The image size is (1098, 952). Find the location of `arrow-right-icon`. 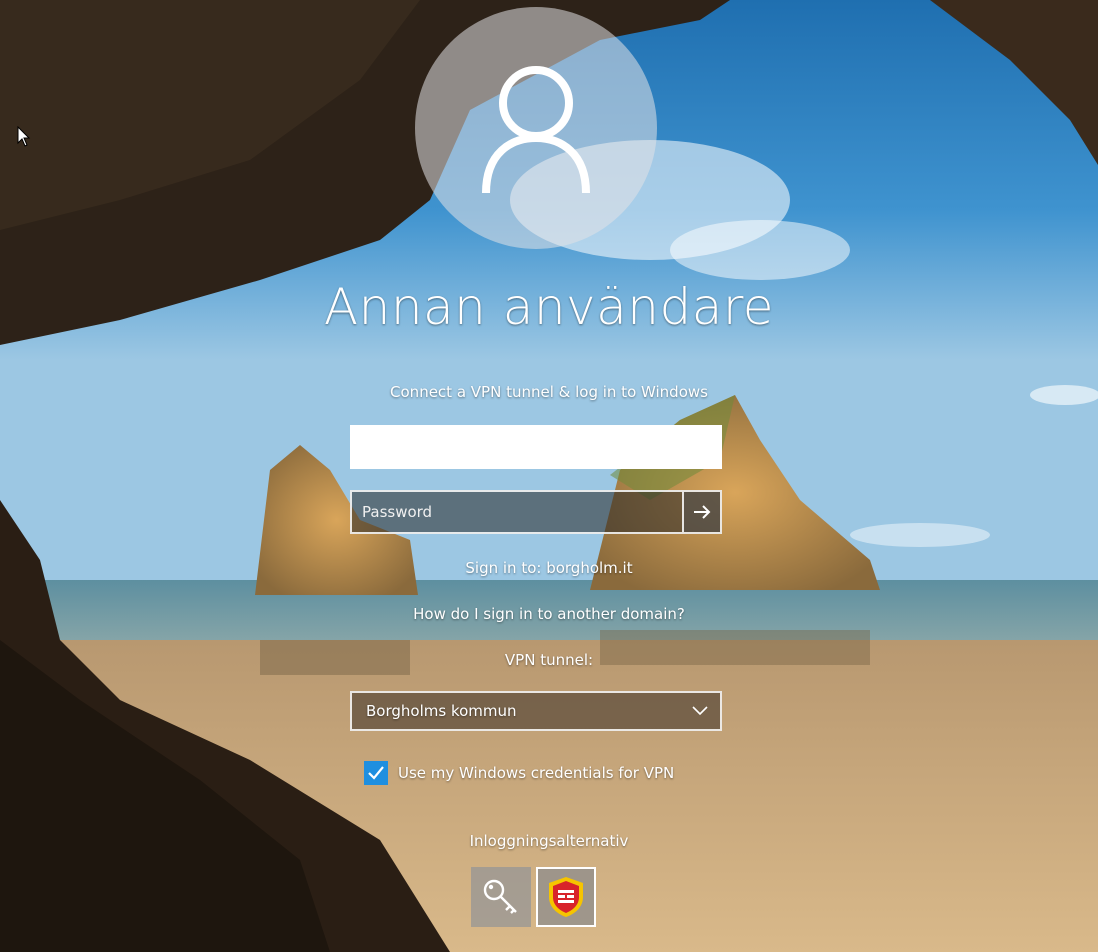

arrow-right-icon is located at coordinates (702, 512).